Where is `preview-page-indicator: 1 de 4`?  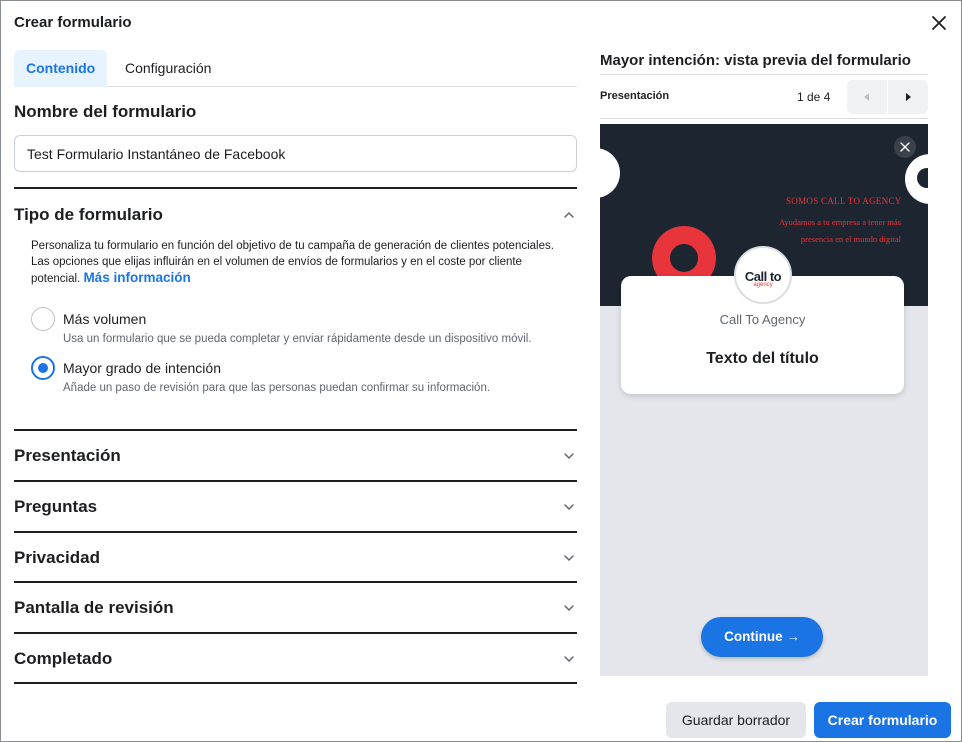
preview-page-indicator: 1 de 4 is located at coordinates (814, 97).